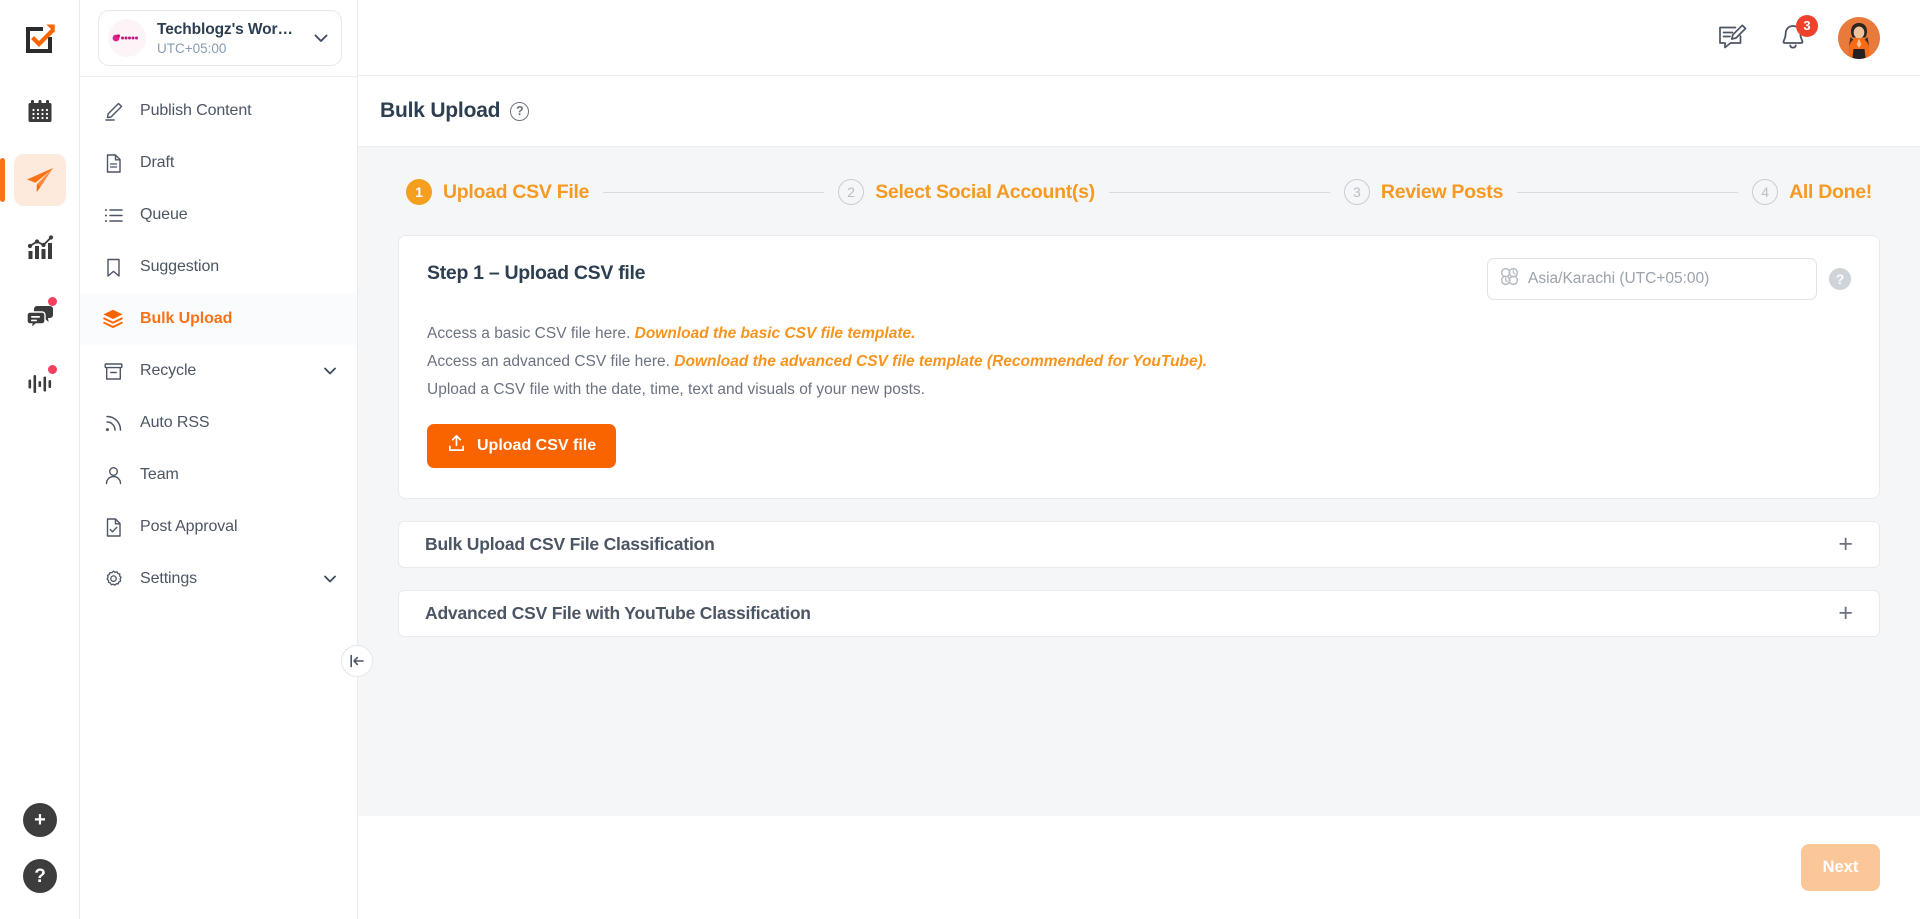  I want to click on page-help-icon: ?, so click(520, 111).